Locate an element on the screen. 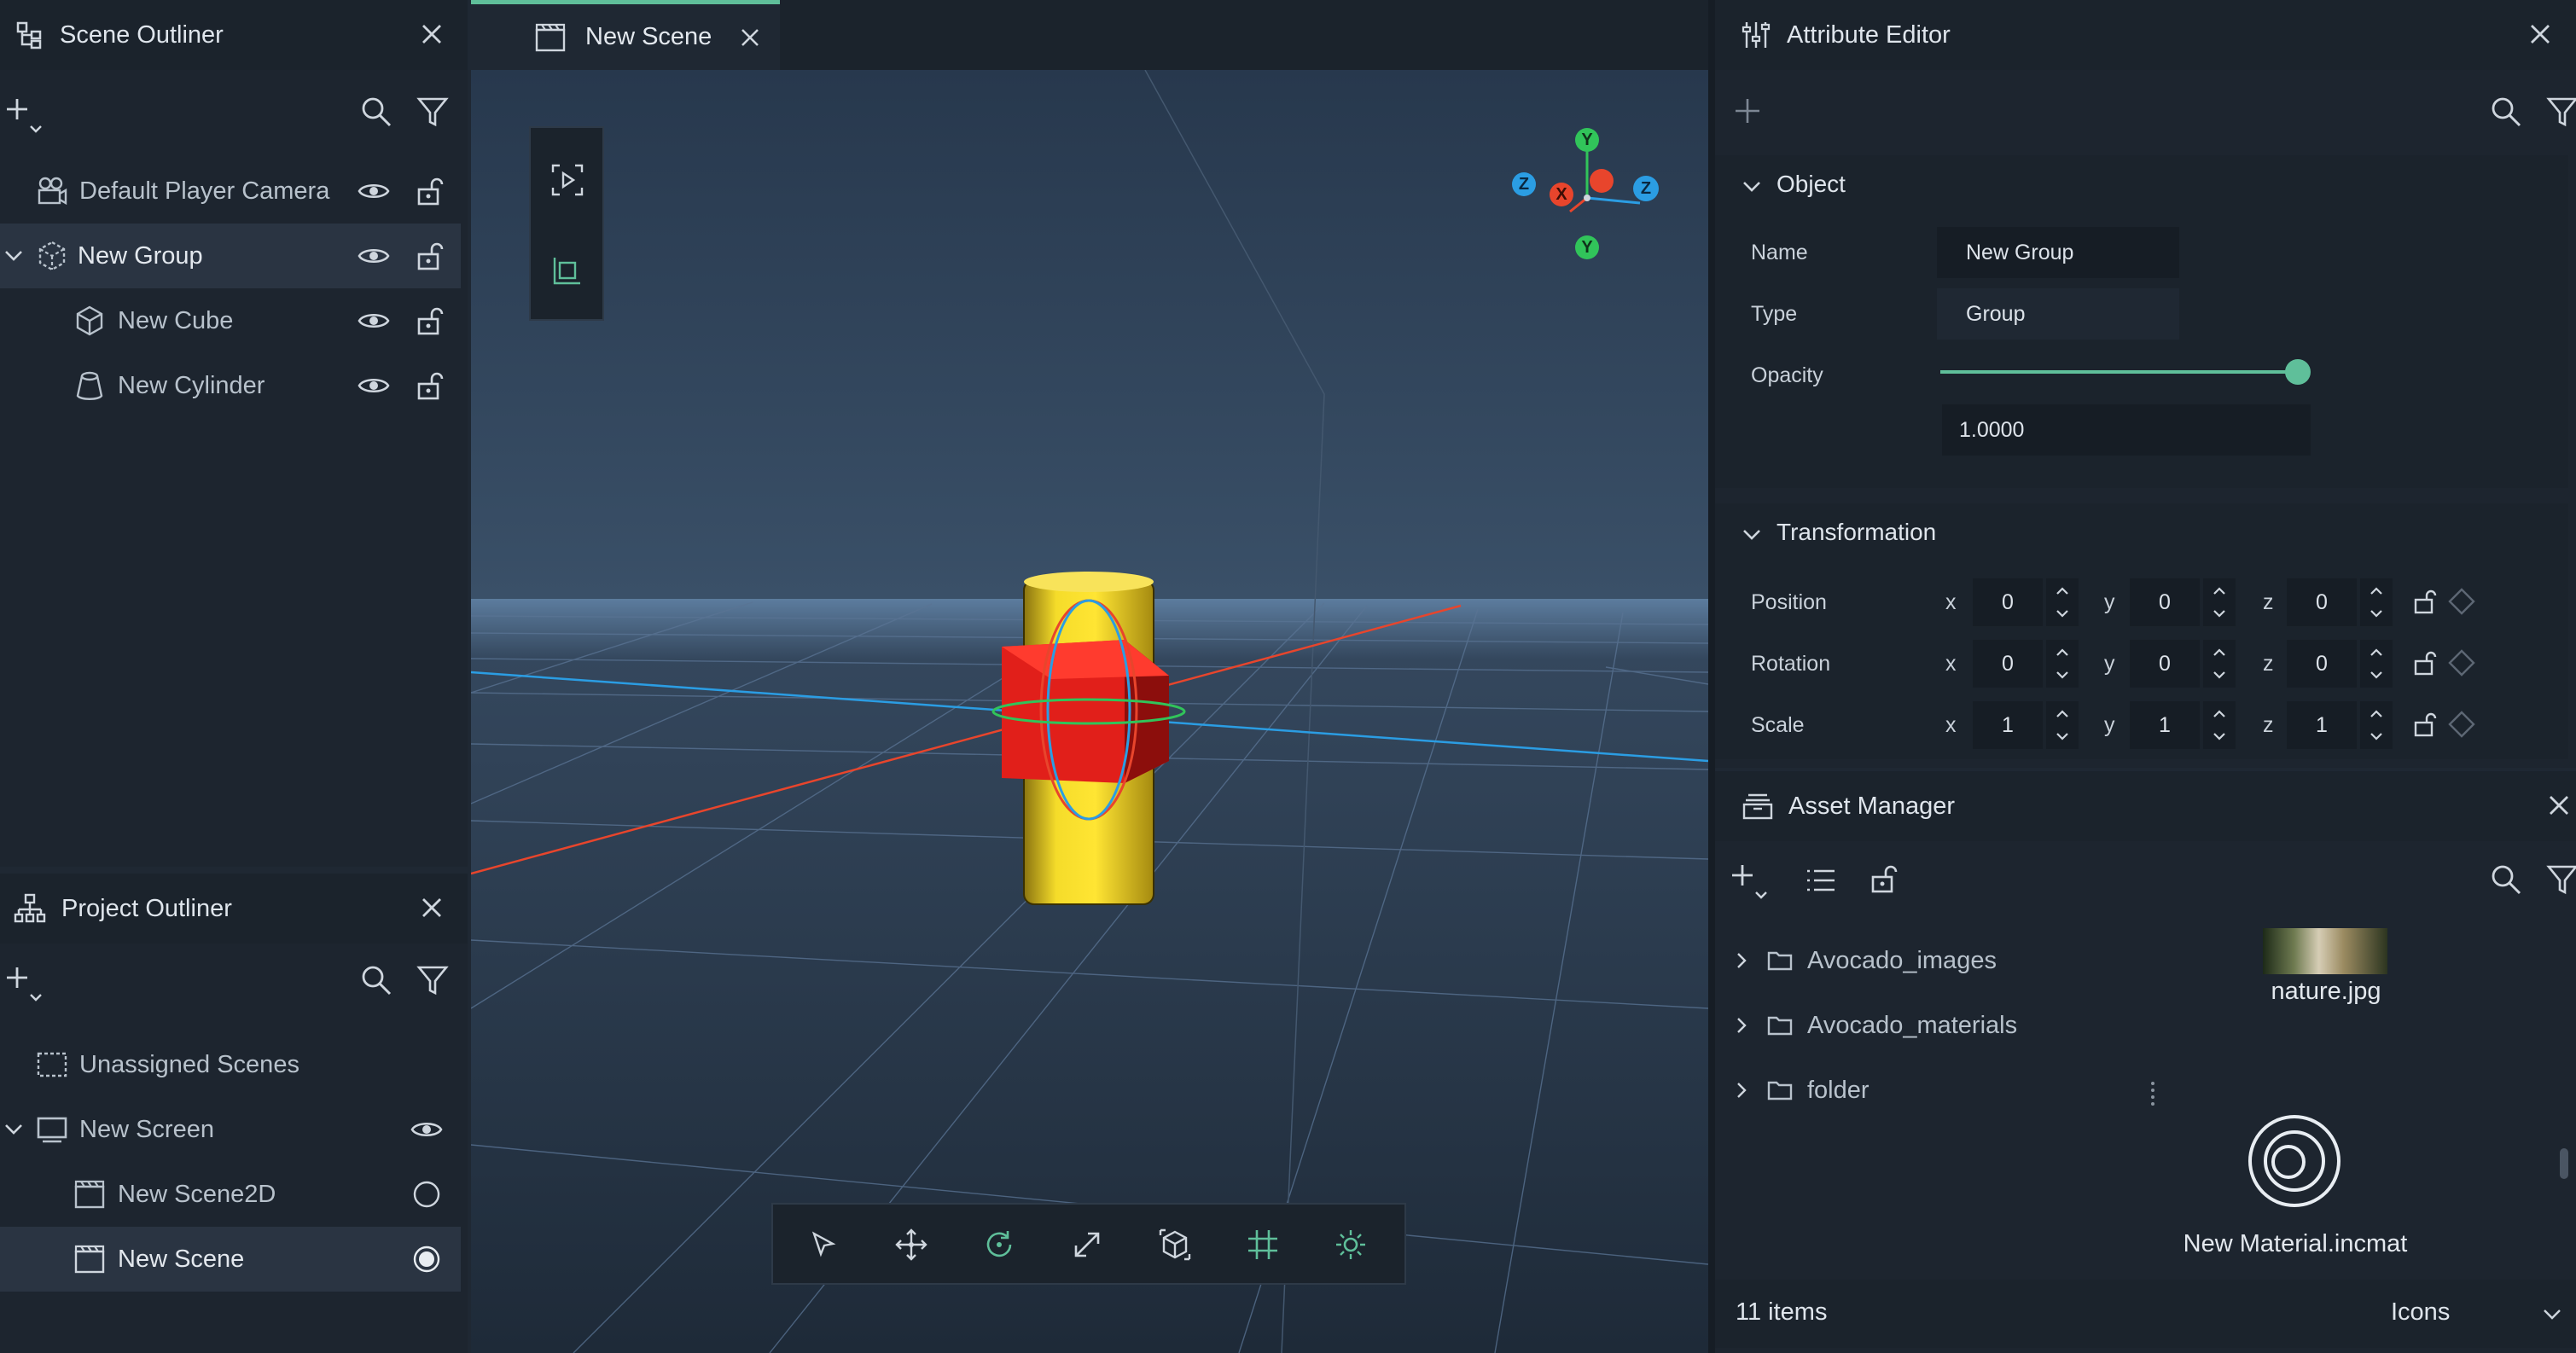 The height and width of the screenshot is (1353, 2576). move-icon is located at coordinates (911, 1245).